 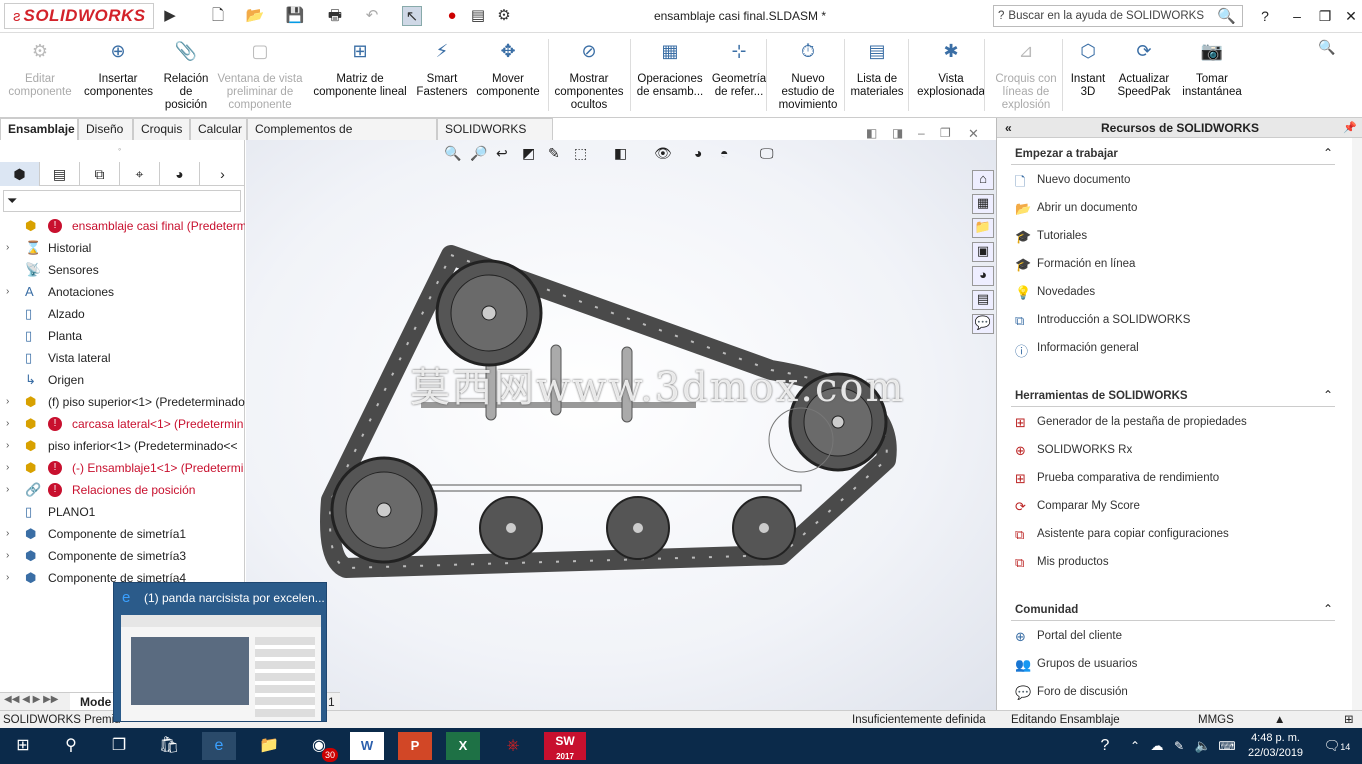 I want to click on resource-link: Nuevo documento, so click(x=1083, y=180).